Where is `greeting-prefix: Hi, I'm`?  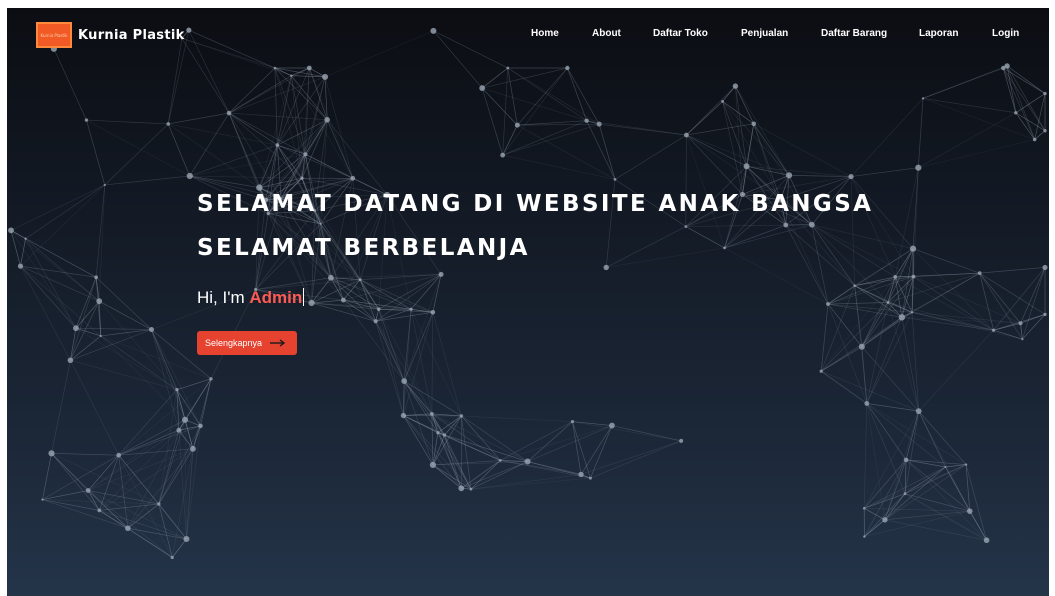 greeting-prefix: Hi, I'm is located at coordinates (223, 297).